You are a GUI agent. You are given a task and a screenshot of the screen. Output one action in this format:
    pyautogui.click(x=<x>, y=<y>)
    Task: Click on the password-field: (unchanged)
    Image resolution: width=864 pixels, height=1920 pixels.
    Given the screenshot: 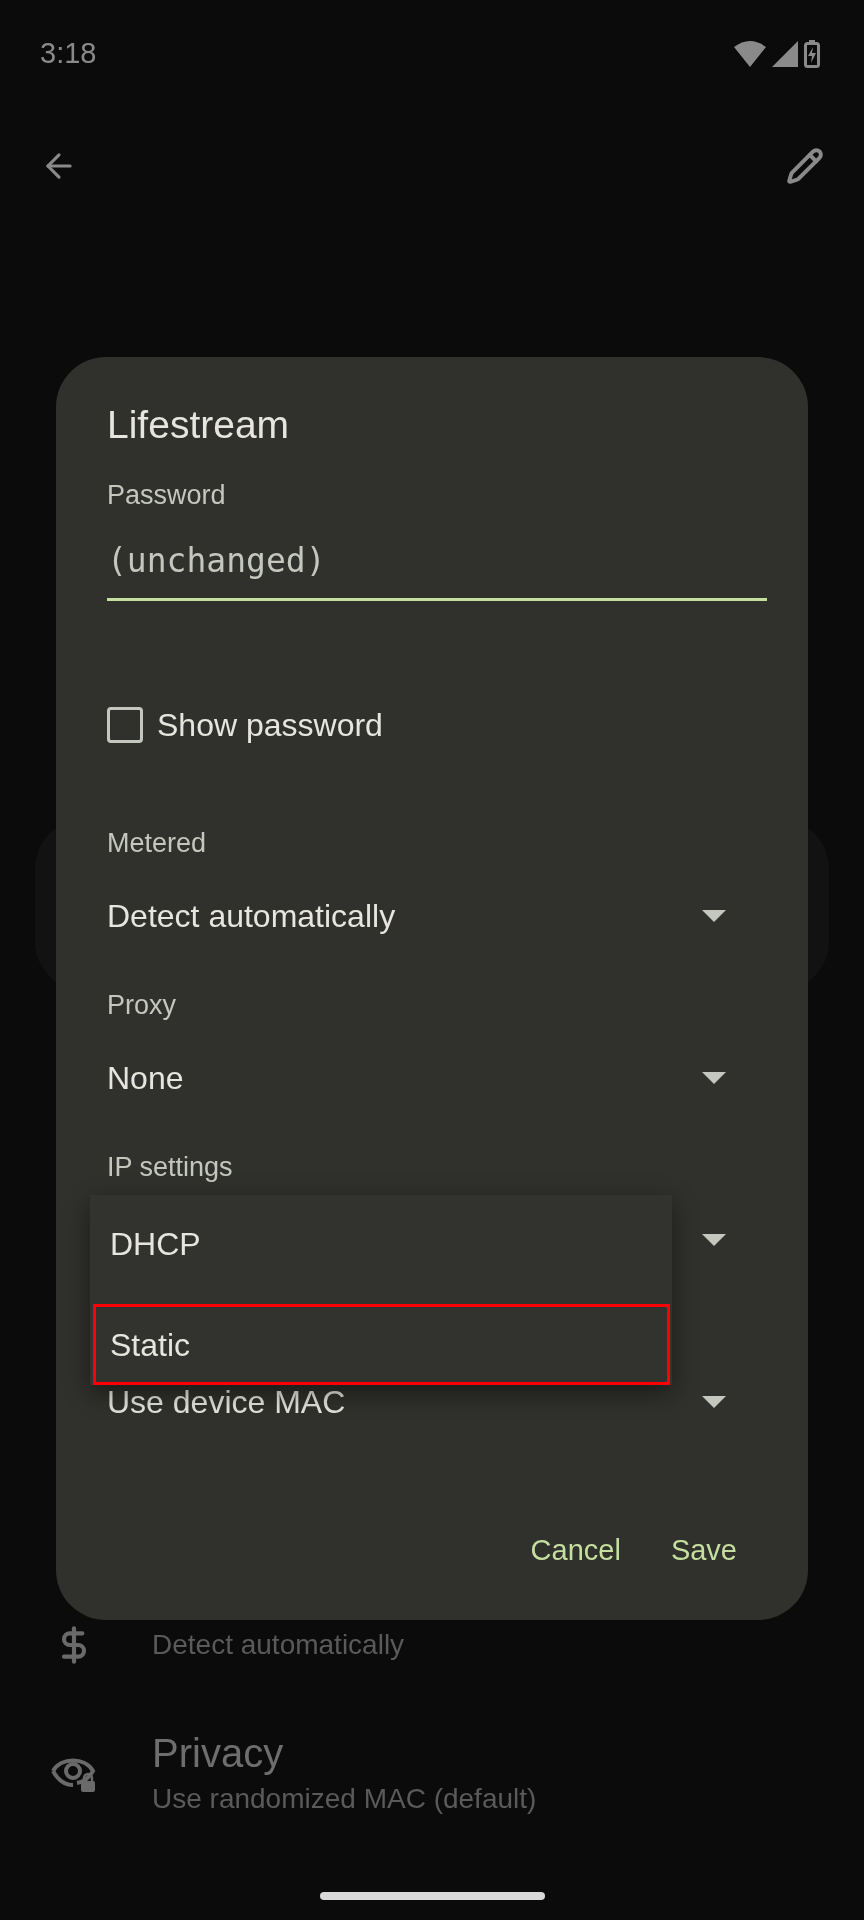 What is the action you would take?
    pyautogui.click(x=437, y=562)
    